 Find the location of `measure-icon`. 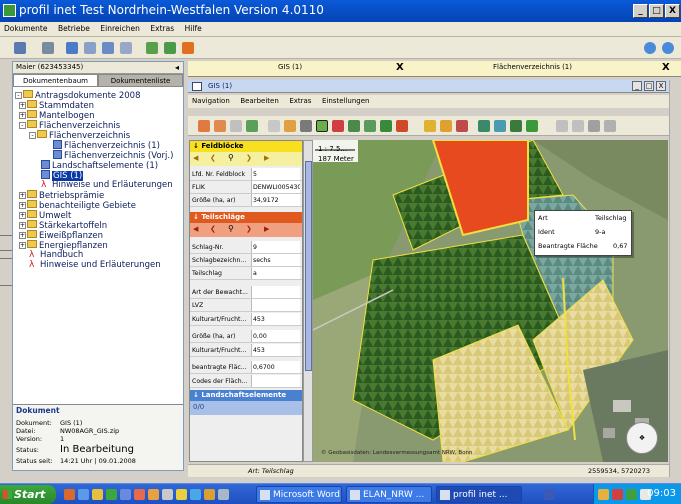

measure-icon is located at coordinates (290, 126).